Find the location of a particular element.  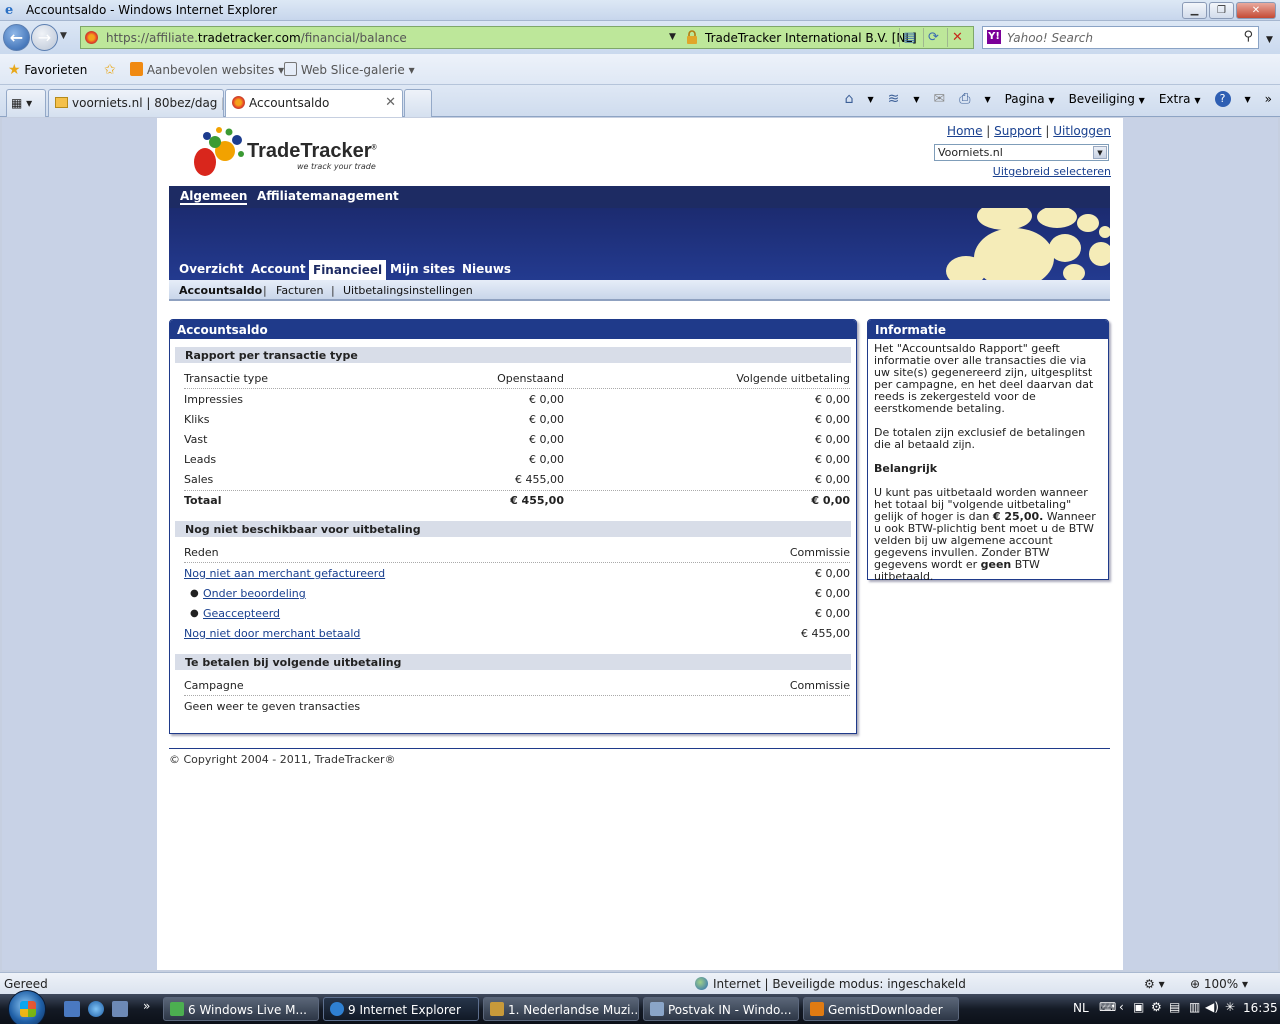

table-row: Leads € 0,00 € 0,00 is located at coordinates (517, 460).